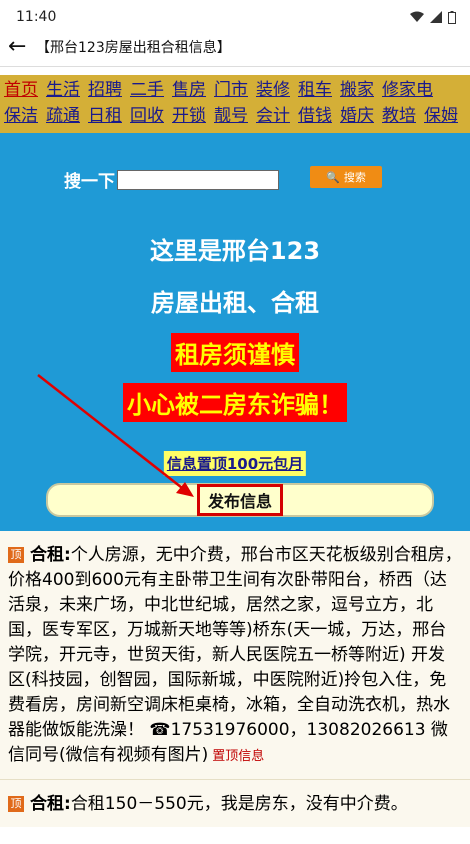  What do you see at coordinates (21, 90) in the screenshot?
I see `nav-item-home: 首页` at bounding box center [21, 90].